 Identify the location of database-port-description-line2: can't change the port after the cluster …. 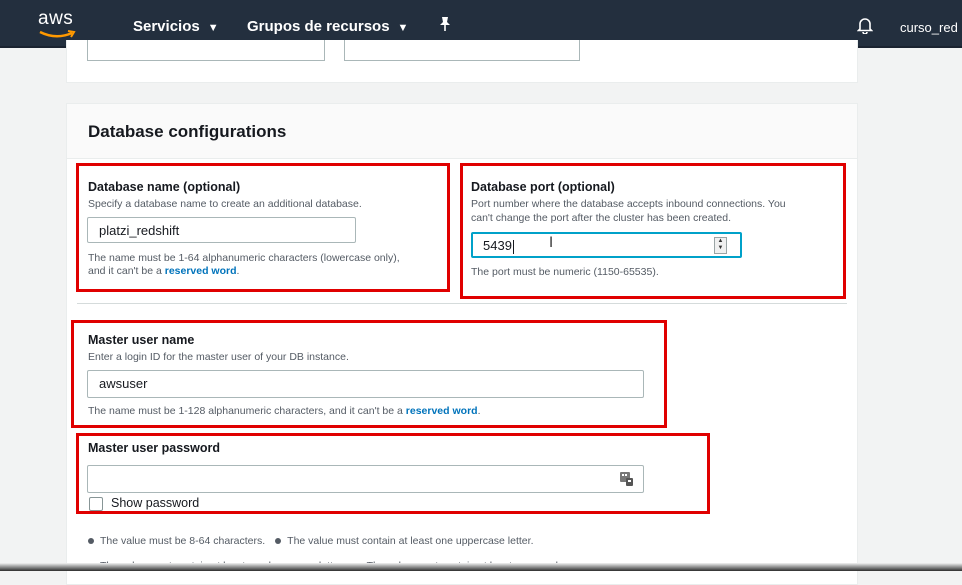
(601, 218).